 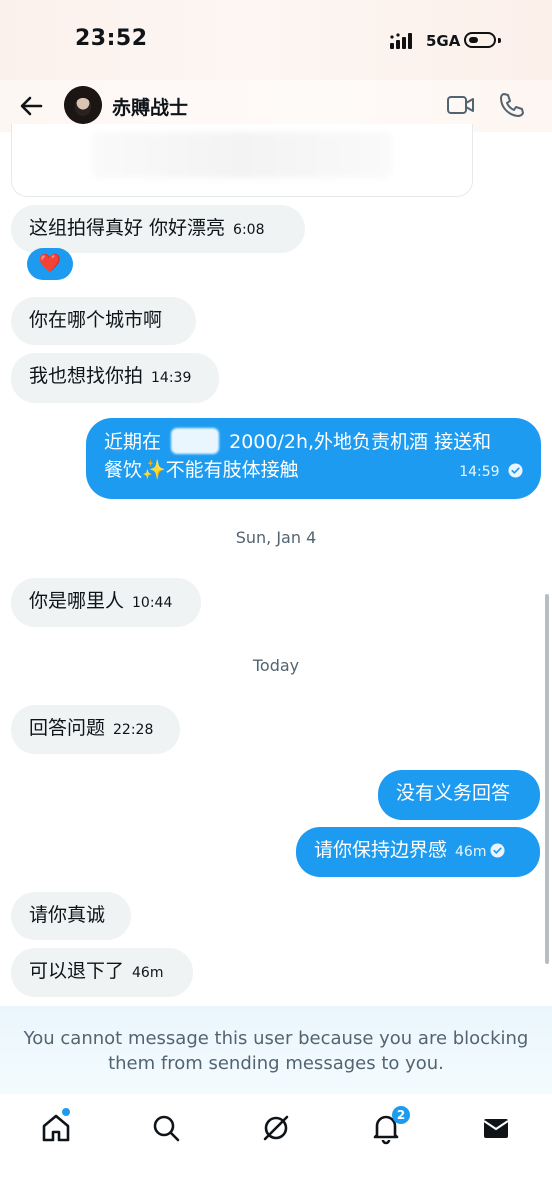 I want to click on message-text: 你是哪里人, so click(x=77, y=601).